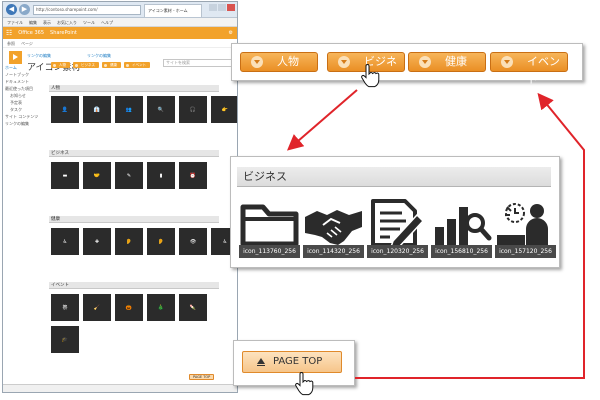 The width and height of the screenshot is (600, 400). I want to click on dango-icon: 🍡, so click(193, 307).